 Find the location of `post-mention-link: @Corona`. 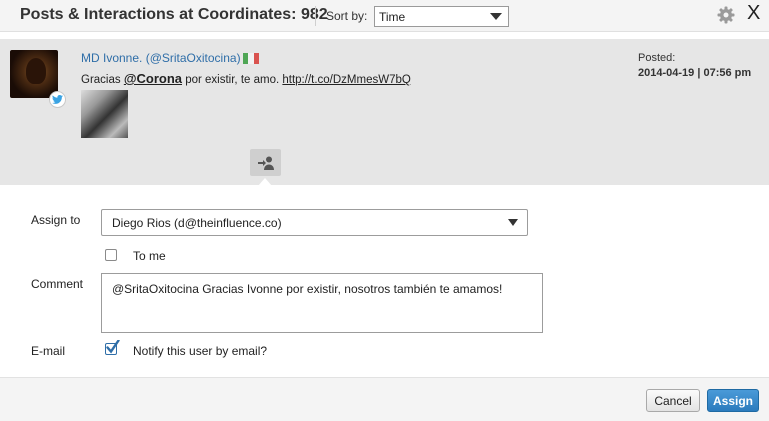

post-mention-link: @Corona is located at coordinates (153, 78).